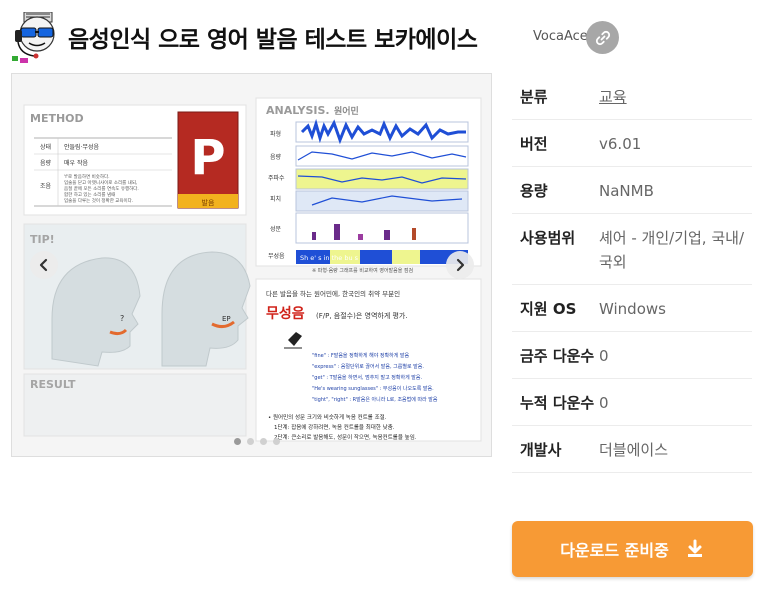 The image size is (762, 594). I want to click on analysis-row-label: 파형, so click(275, 134).